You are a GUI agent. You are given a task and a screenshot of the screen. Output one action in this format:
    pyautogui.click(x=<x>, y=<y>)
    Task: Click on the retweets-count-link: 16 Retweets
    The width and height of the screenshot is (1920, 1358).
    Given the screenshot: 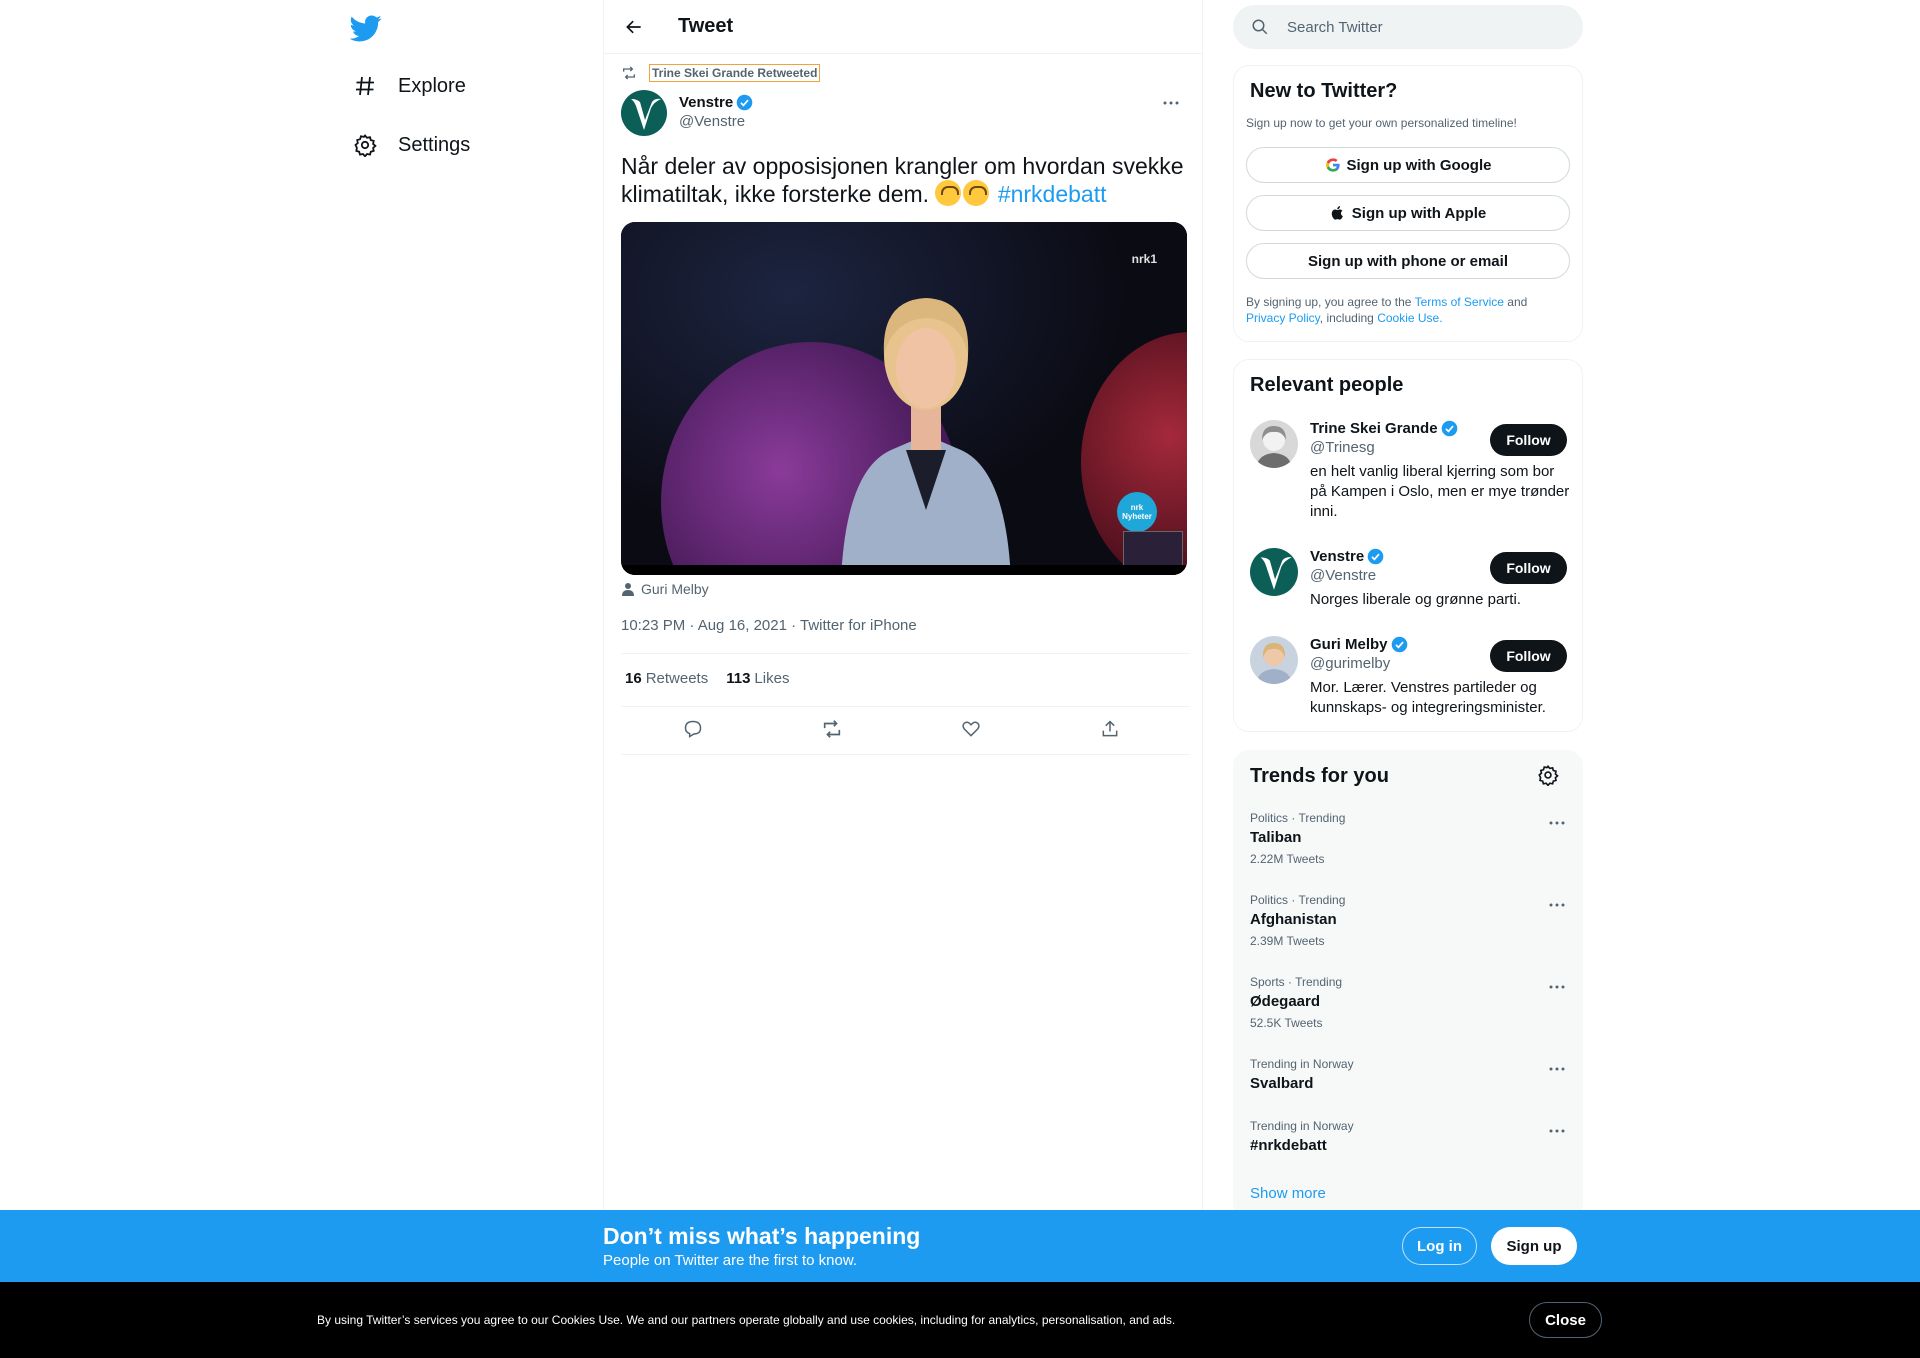 What is the action you would take?
    pyautogui.click(x=666, y=678)
    